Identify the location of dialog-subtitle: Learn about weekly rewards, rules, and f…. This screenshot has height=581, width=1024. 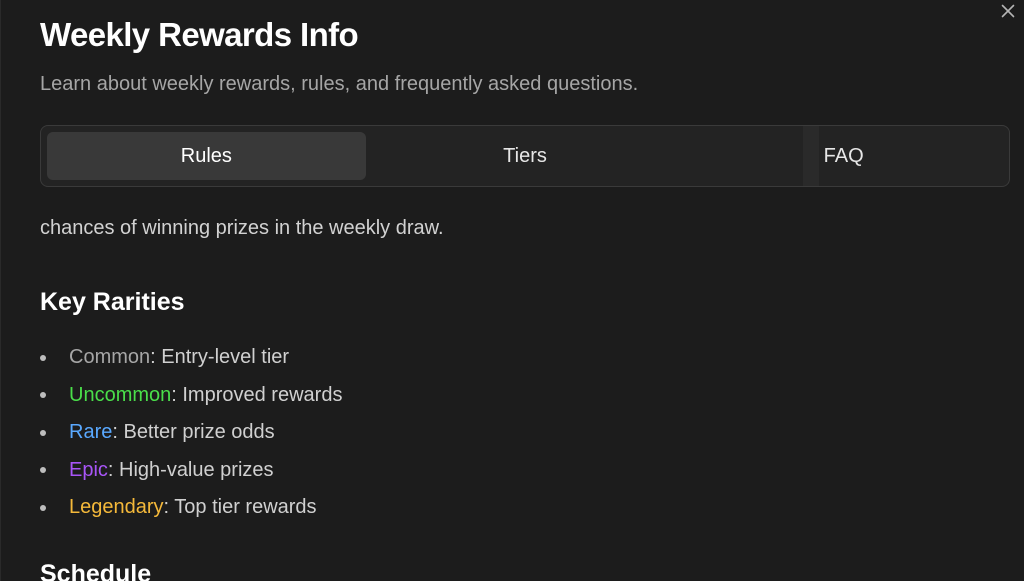
(339, 84).